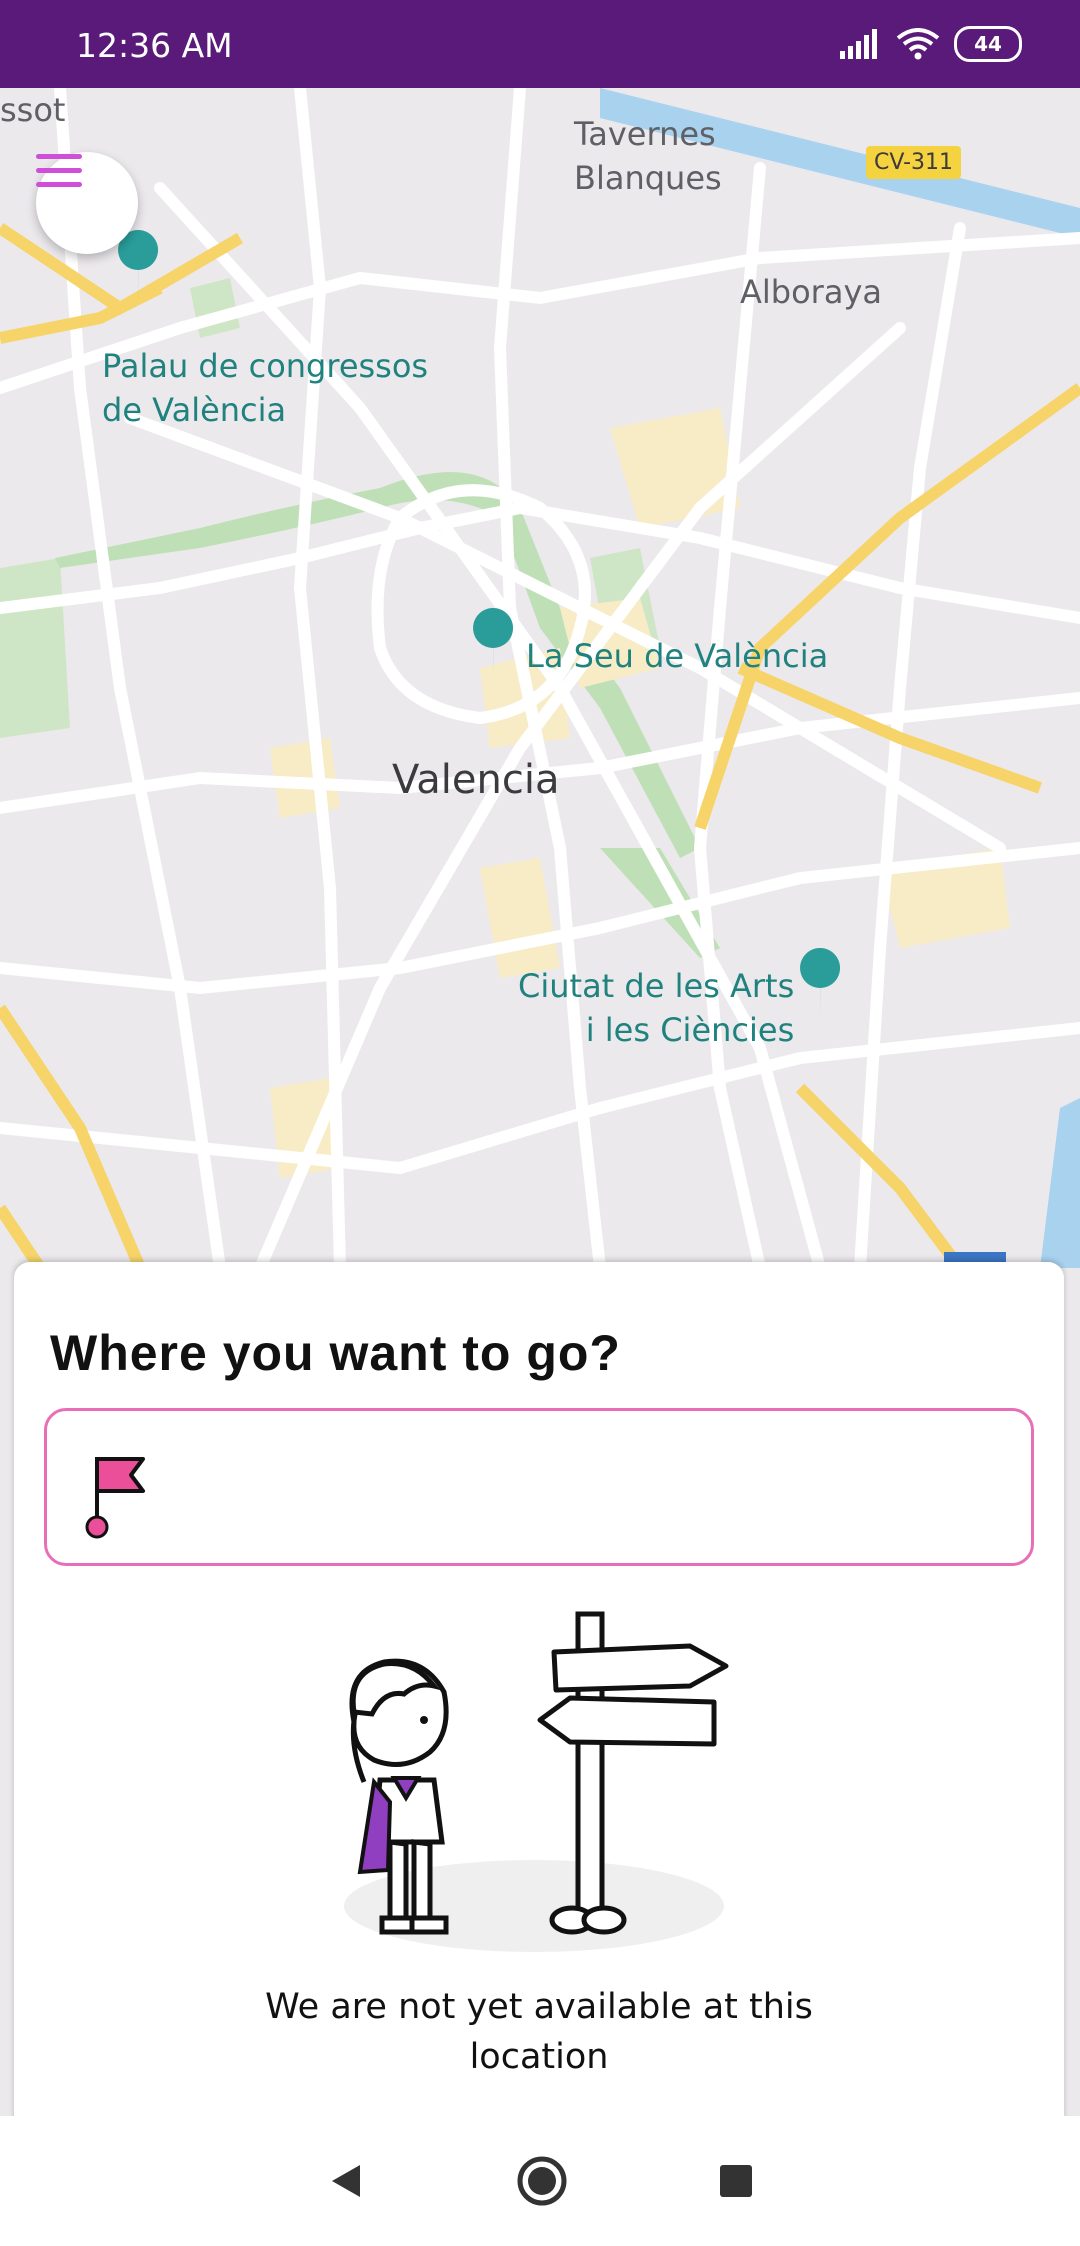 This screenshot has height=2246, width=1080. Describe the element at coordinates (811, 292) in the screenshot. I see `map-label-alboraya: Alboraya` at that location.